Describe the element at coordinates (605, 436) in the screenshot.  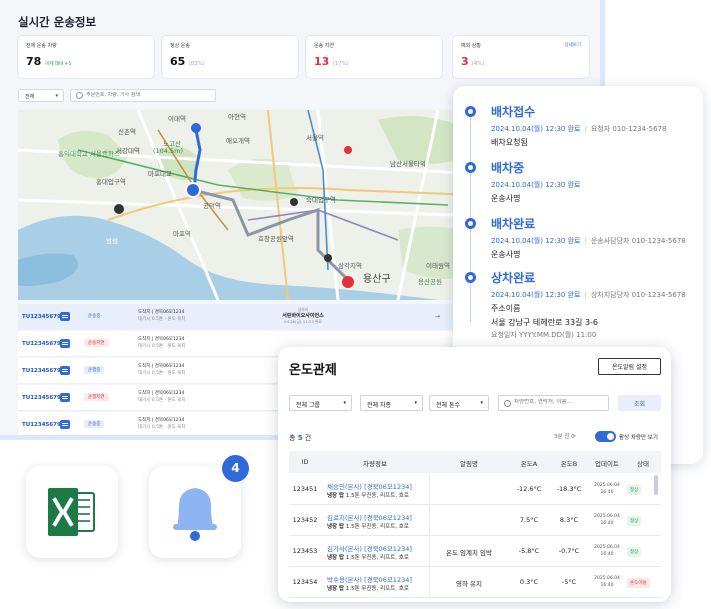
I see `active-vehicle-toggle` at that location.